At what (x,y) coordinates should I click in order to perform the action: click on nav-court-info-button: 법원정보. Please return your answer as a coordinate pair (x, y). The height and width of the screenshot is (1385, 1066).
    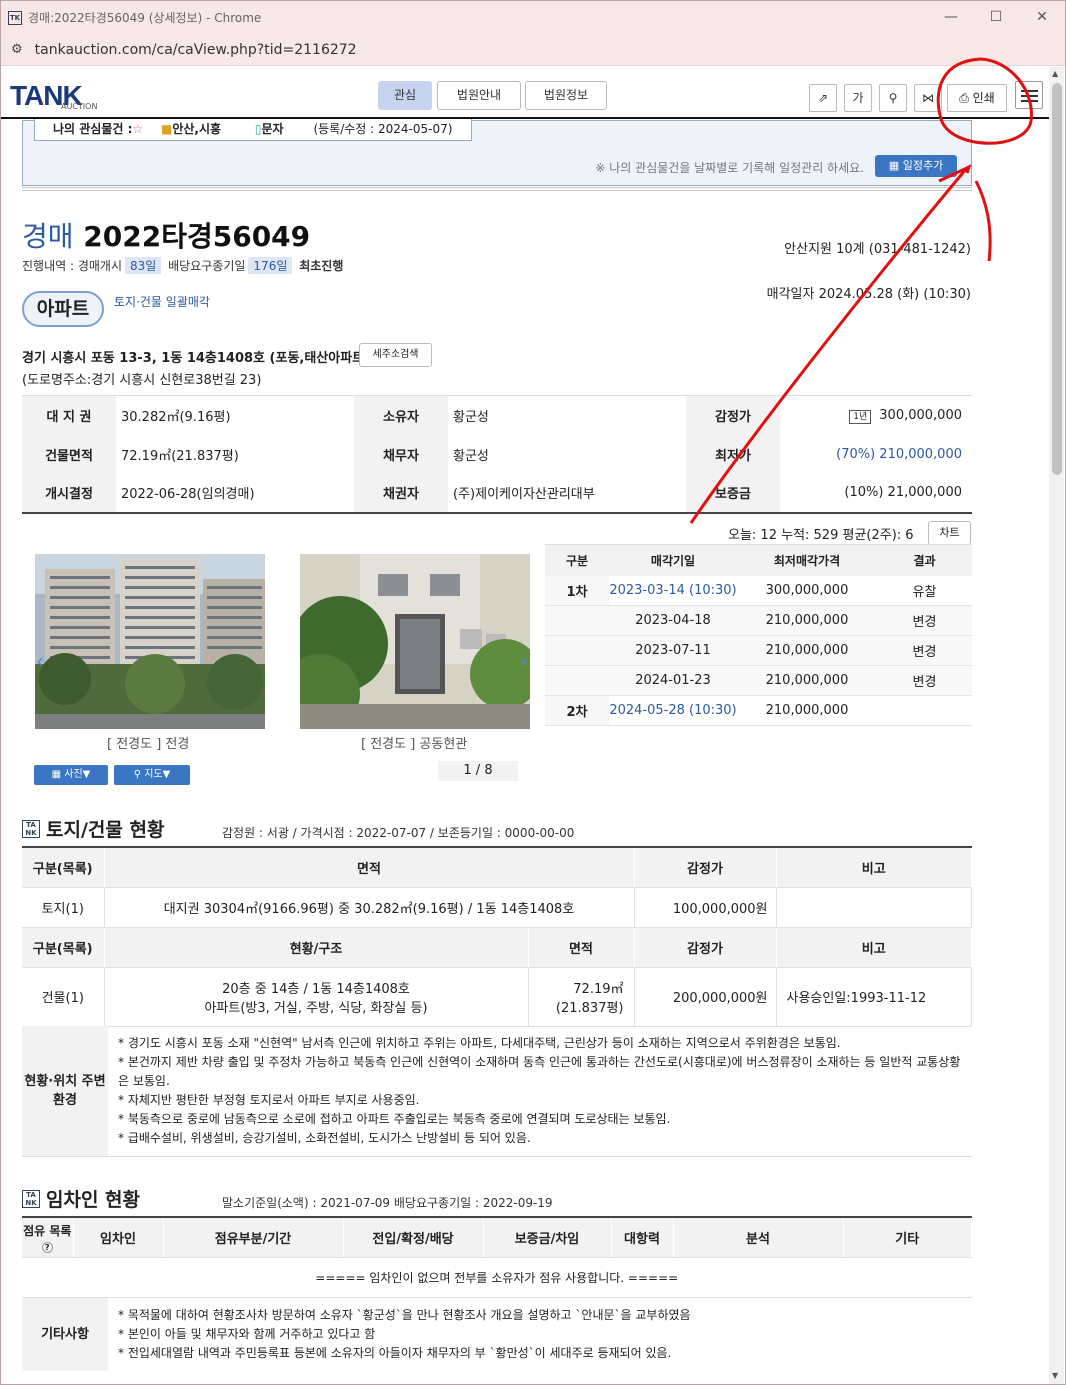
    Looking at the image, I should click on (566, 95).